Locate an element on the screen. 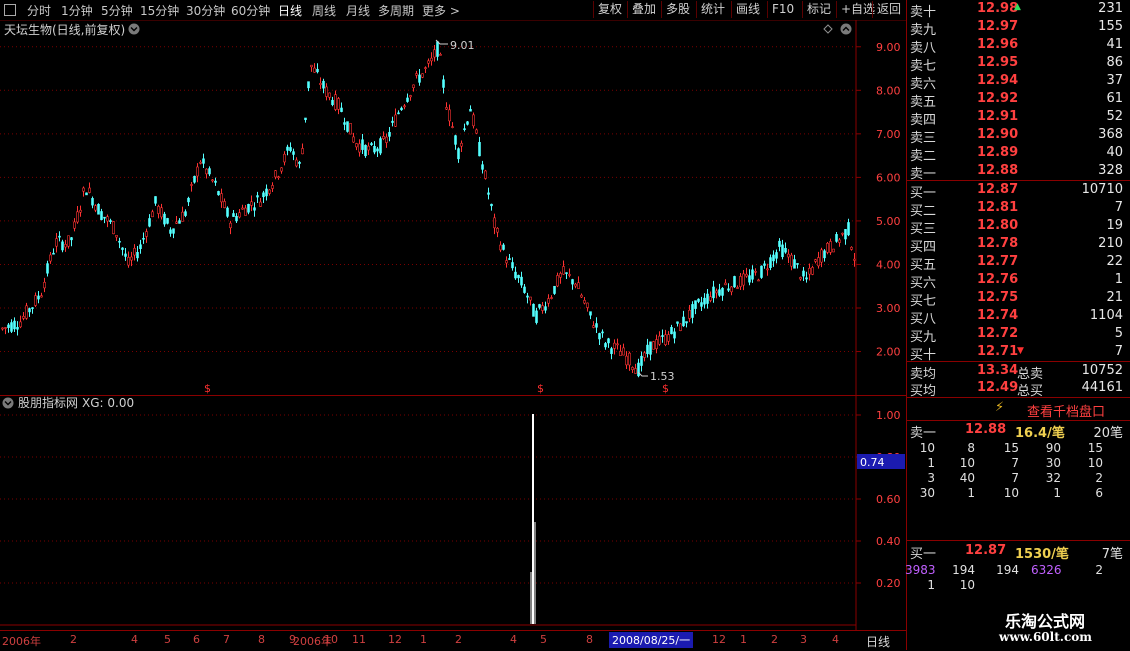 Image resolution: width=1130 pixels, height=651 pixels. sell-level-row: 卖二 12.89 40 is located at coordinates (1018, 154).